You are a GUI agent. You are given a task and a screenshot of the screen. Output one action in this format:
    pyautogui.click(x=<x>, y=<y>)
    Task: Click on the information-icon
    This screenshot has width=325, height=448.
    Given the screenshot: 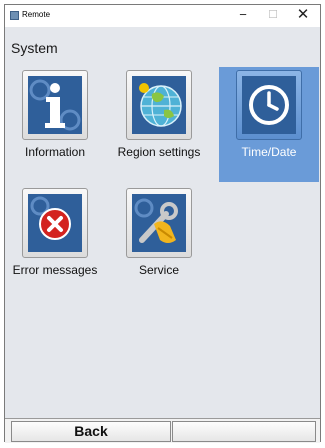 What is the action you would take?
    pyautogui.click(x=55, y=105)
    